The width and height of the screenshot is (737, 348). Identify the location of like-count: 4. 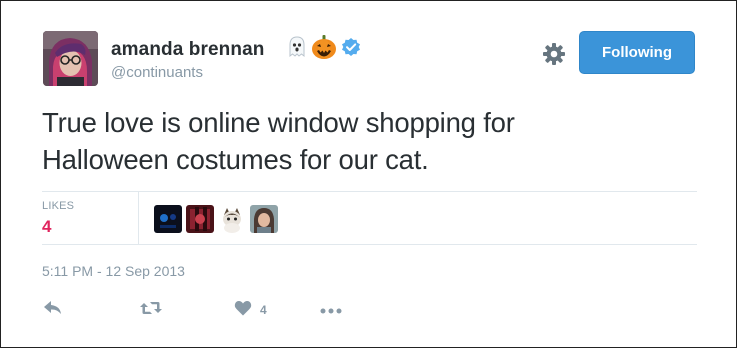
(263, 310).